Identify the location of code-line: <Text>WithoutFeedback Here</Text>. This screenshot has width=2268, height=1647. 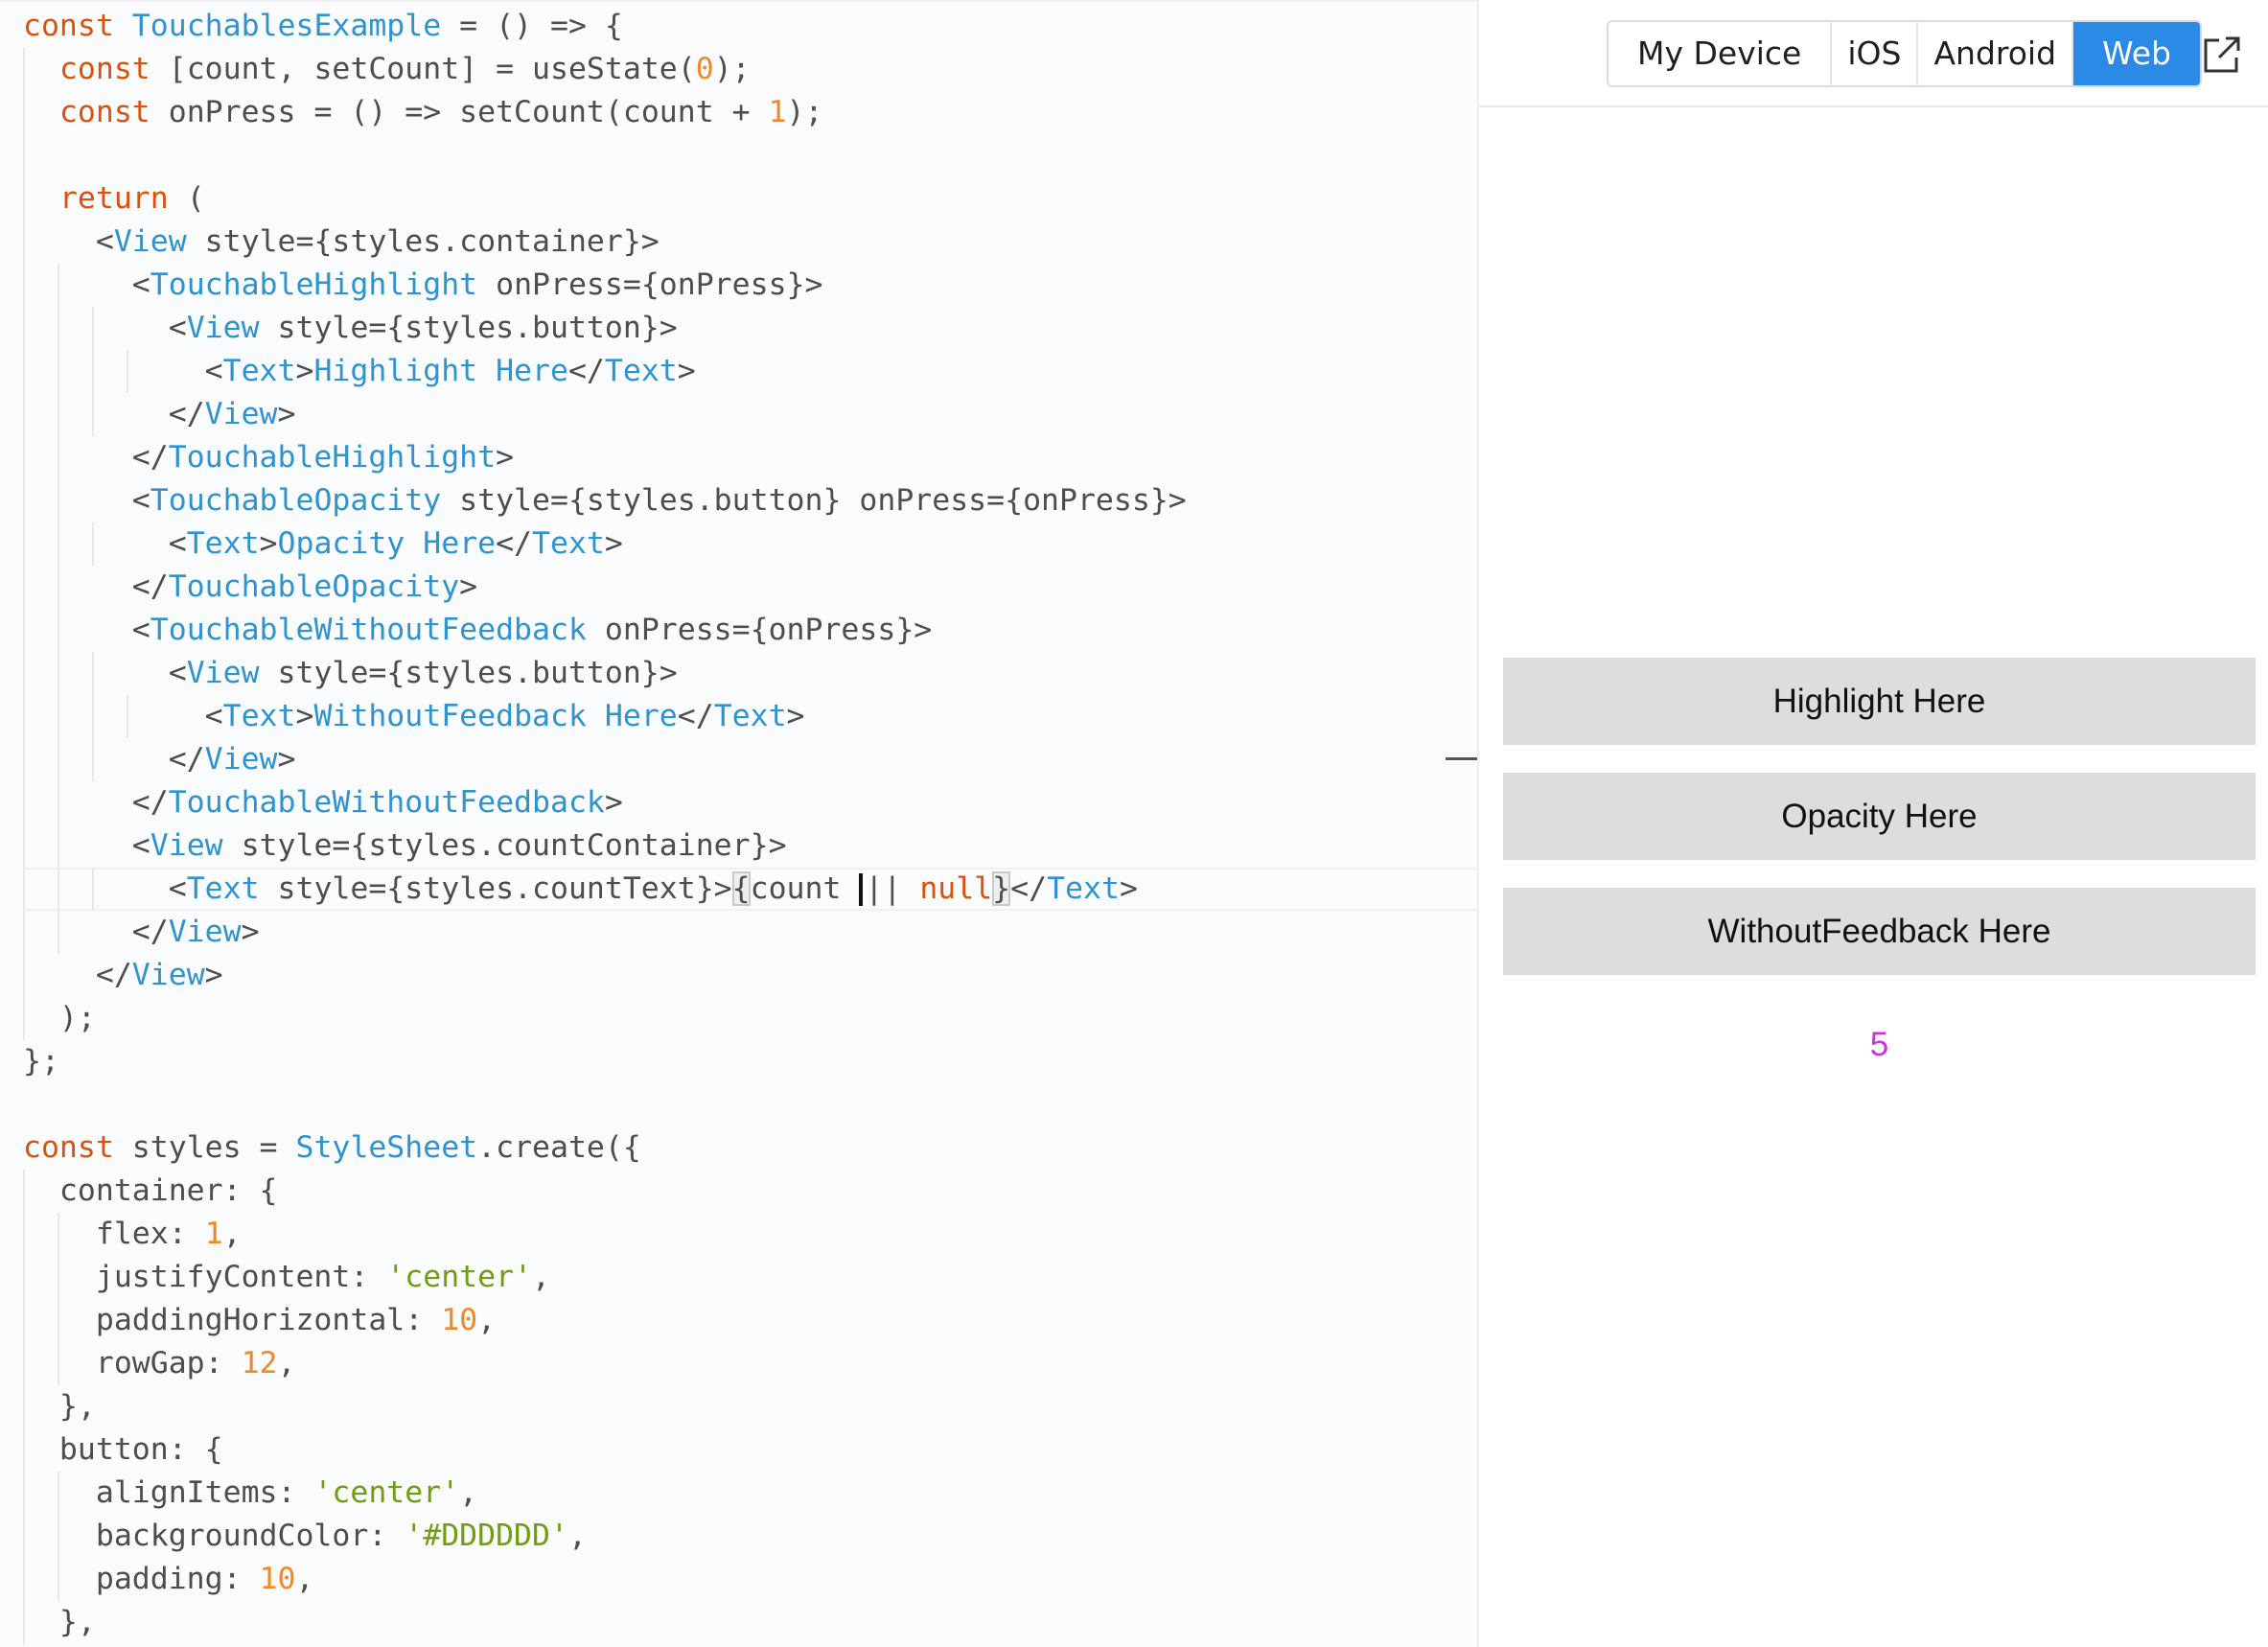
(414, 716).